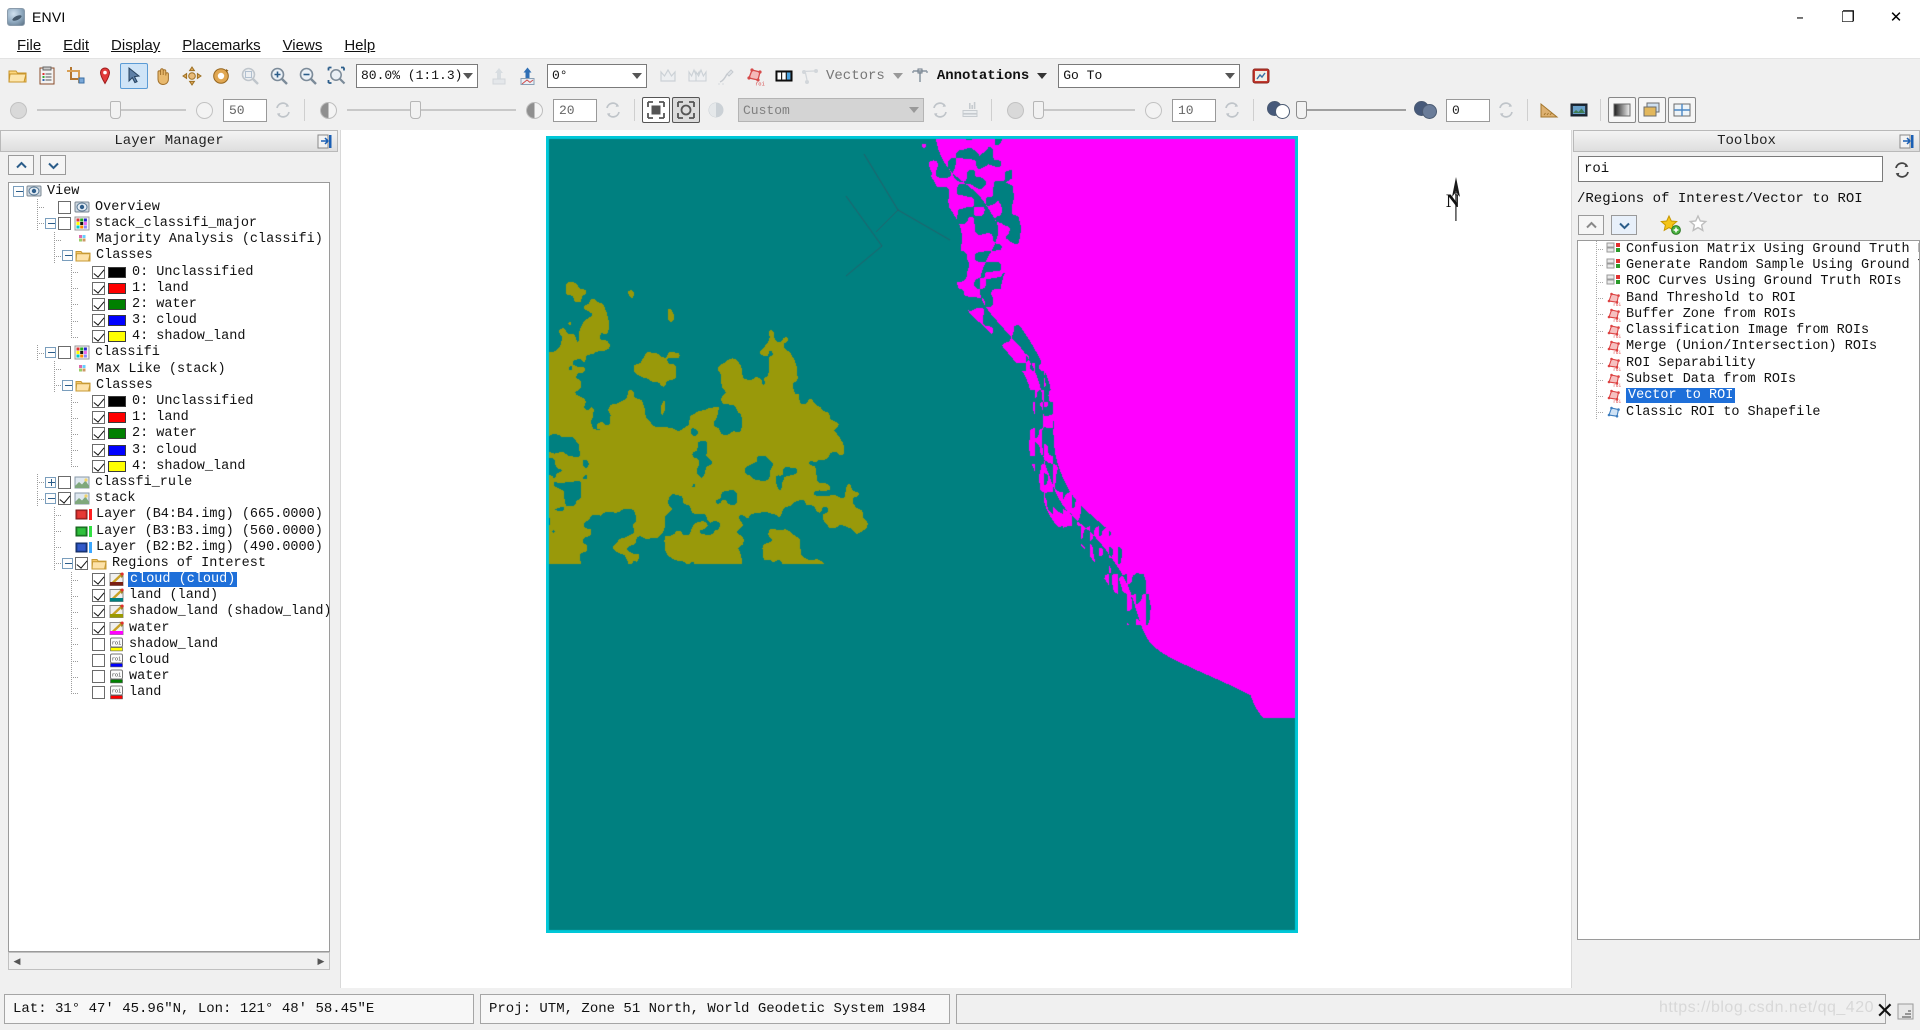  I want to click on stretch-combo: Custom, so click(831, 110).